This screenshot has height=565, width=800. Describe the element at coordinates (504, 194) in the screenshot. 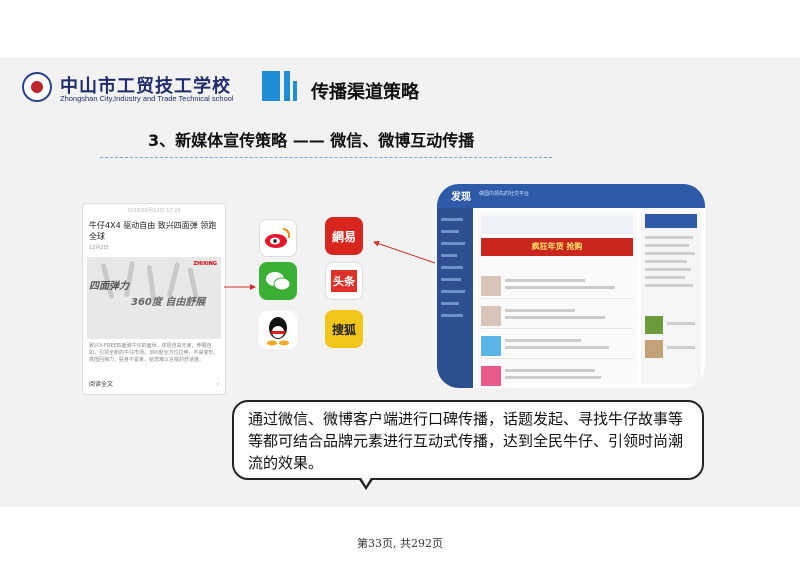

I see `website-slogan: 做国内领先的社交平台` at that location.